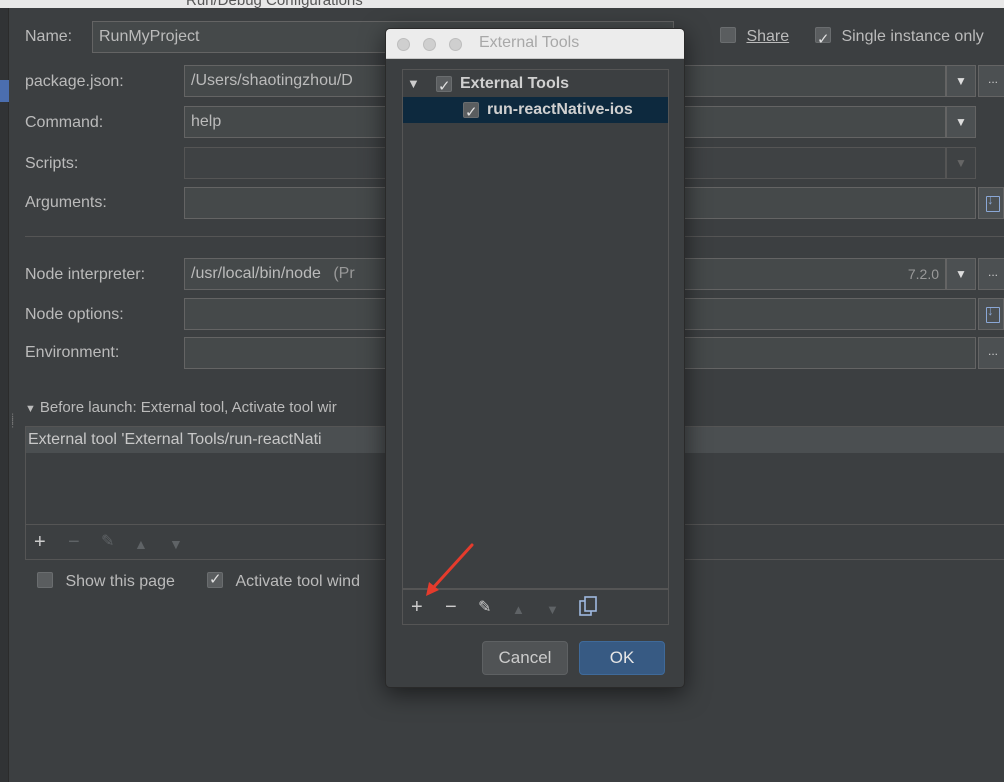 This screenshot has height=782, width=1004. What do you see at coordinates (991, 203) in the screenshot?
I see `expand-arguments-icon` at bounding box center [991, 203].